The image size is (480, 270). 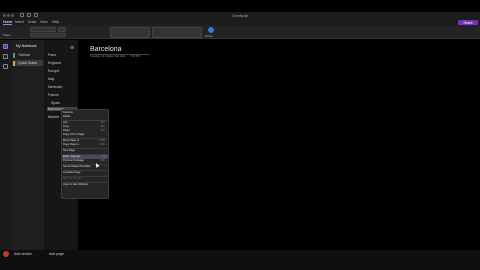 I want to click on formatting-controls, so click(x=48, y=35).